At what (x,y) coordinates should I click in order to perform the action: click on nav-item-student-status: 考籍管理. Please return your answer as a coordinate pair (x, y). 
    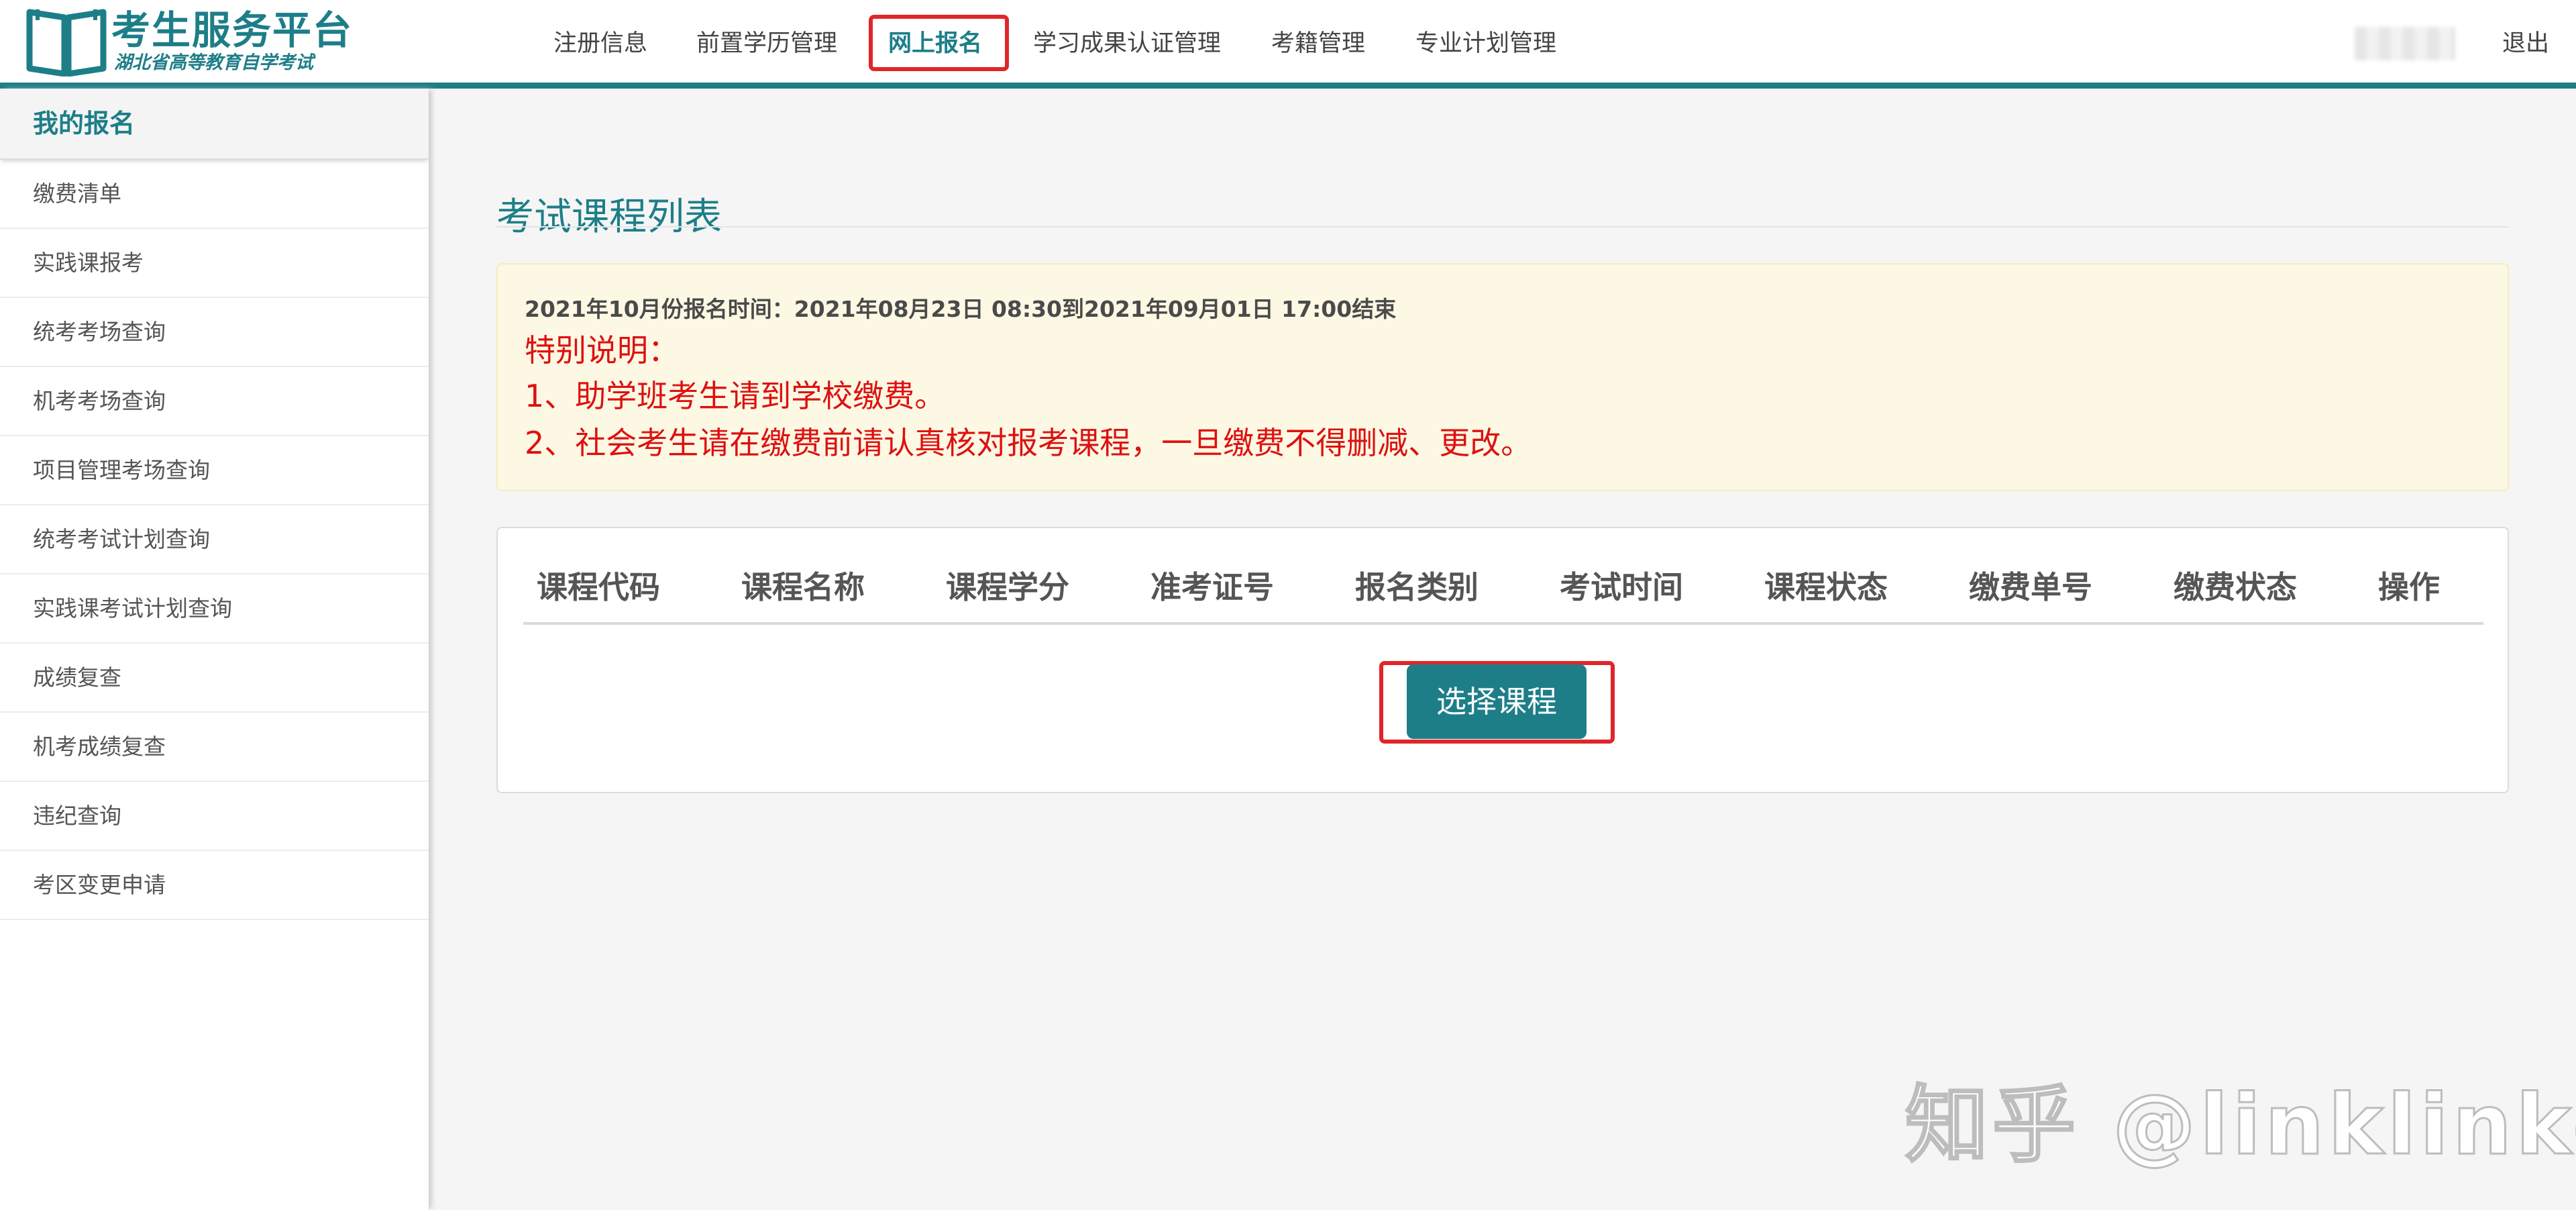
    Looking at the image, I should click on (1318, 41).